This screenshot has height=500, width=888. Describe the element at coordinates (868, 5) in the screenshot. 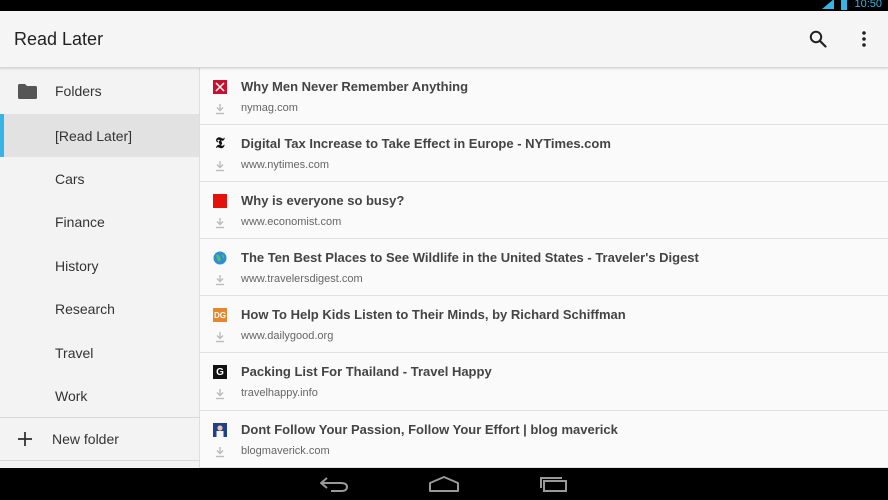

I see `status-time: 10:50` at that location.